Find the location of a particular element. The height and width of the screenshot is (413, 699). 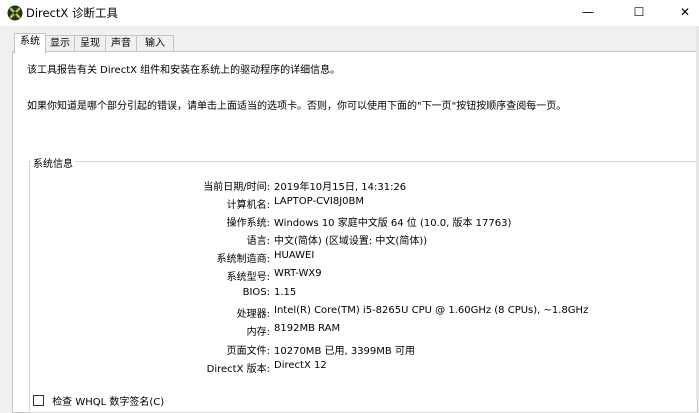

whql-checkbox-label: 检查 WHQL 数字签名(C) is located at coordinates (108, 402).